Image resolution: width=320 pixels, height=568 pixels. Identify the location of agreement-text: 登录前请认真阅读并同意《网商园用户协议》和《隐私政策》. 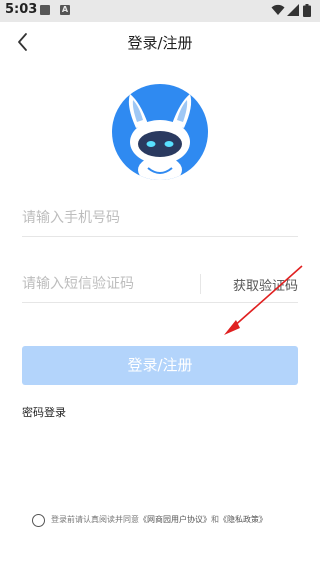
(159, 519).